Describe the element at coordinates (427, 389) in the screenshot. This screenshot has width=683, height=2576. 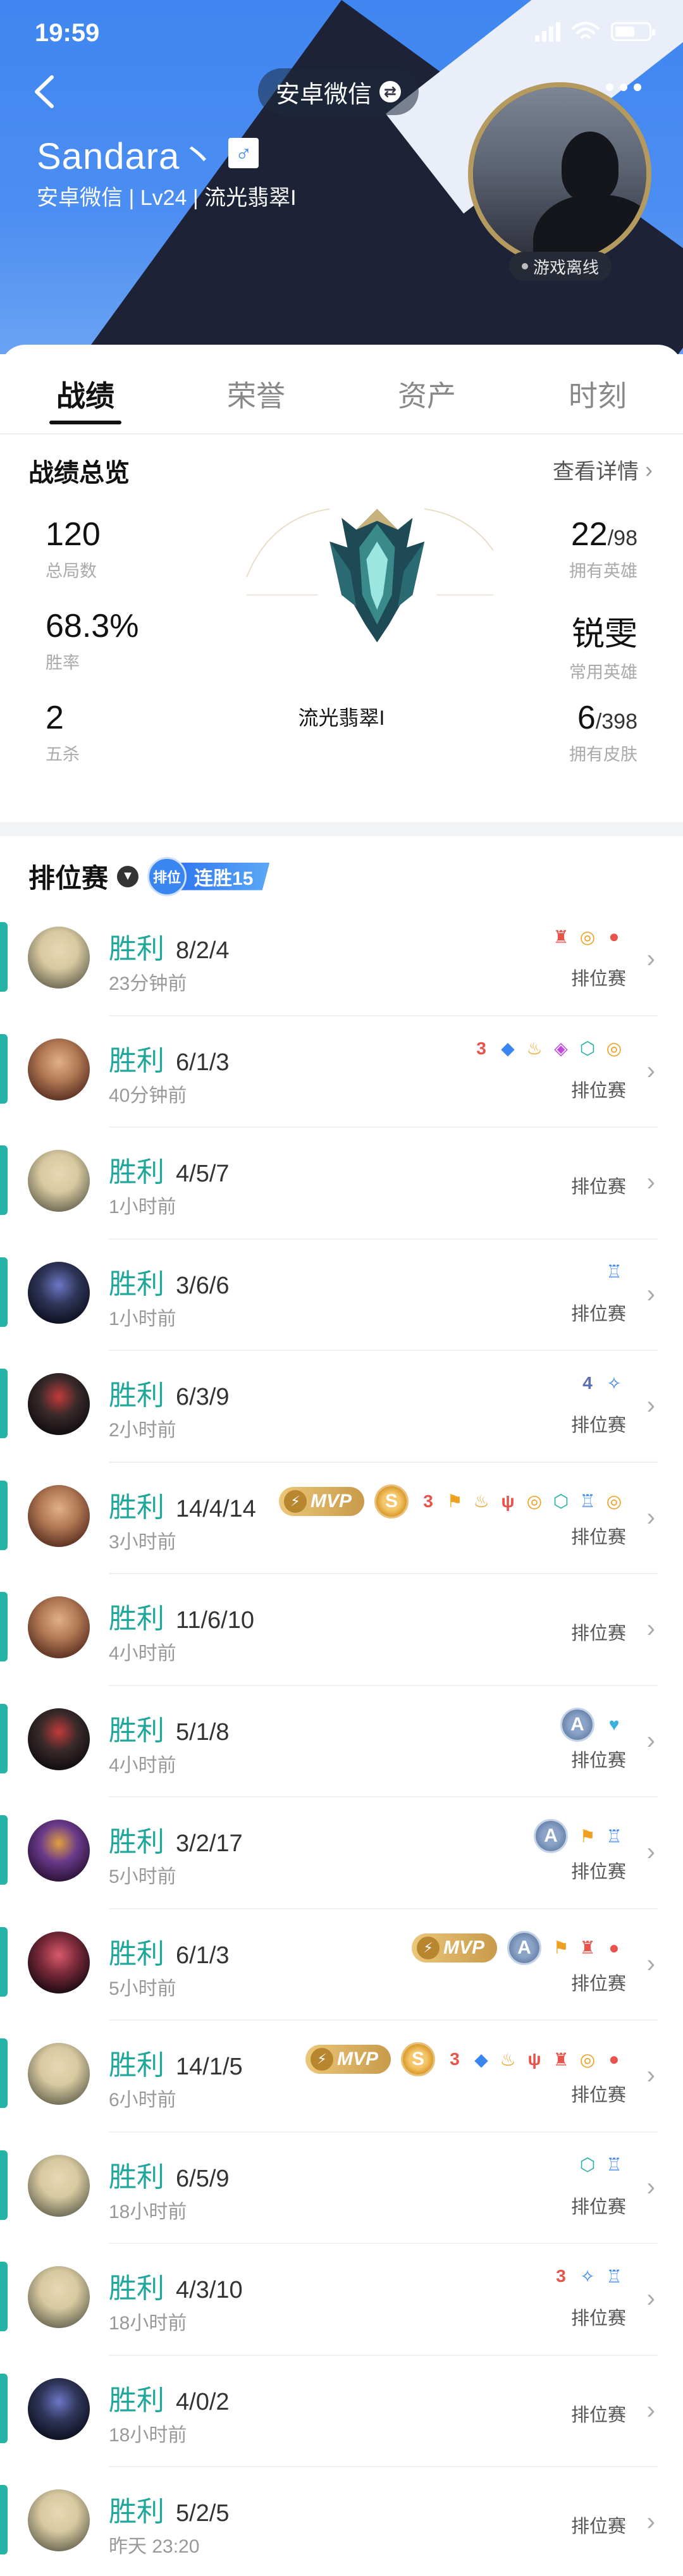
I see `tab-assets: 资产` at that location.